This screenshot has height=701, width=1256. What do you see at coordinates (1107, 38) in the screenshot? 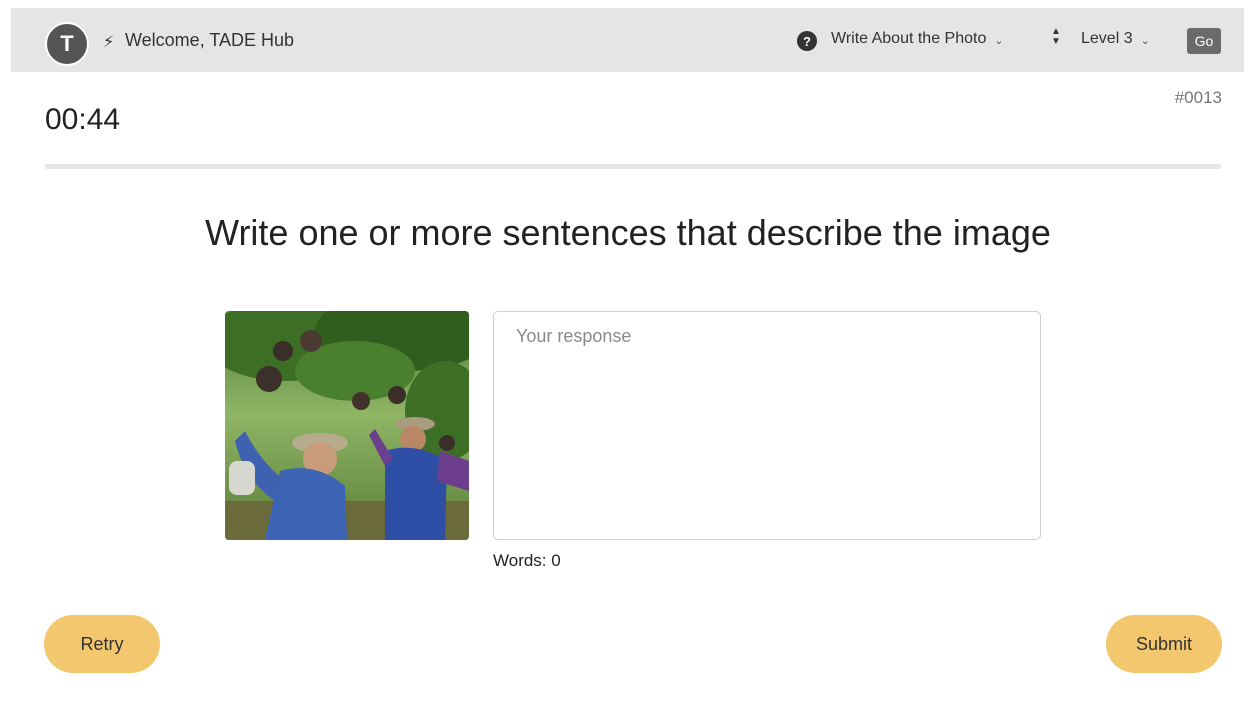
I see `level-label: Level 3` at bounding box center [1107, 38].